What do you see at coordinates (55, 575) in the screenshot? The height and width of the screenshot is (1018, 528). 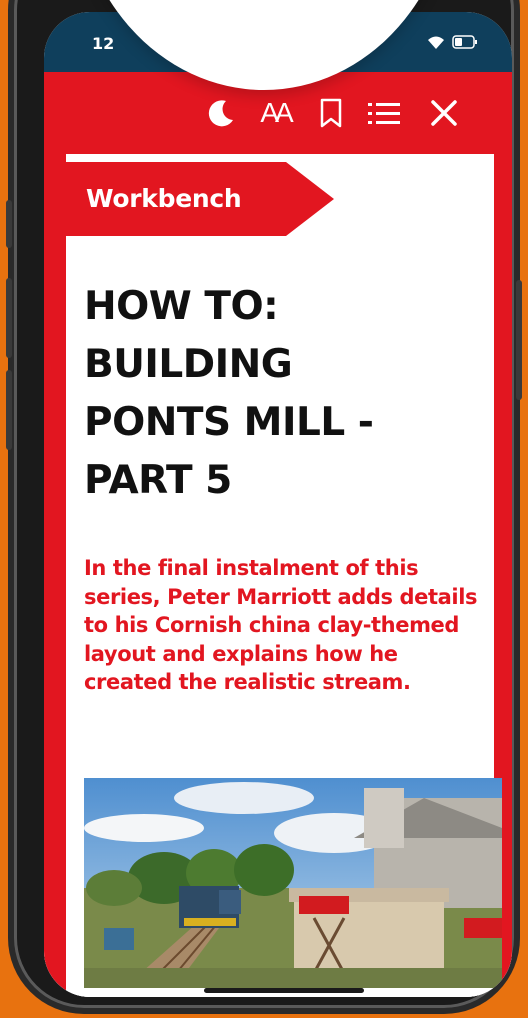 I see `left-accent-bar` at bounding box center [55, 575].